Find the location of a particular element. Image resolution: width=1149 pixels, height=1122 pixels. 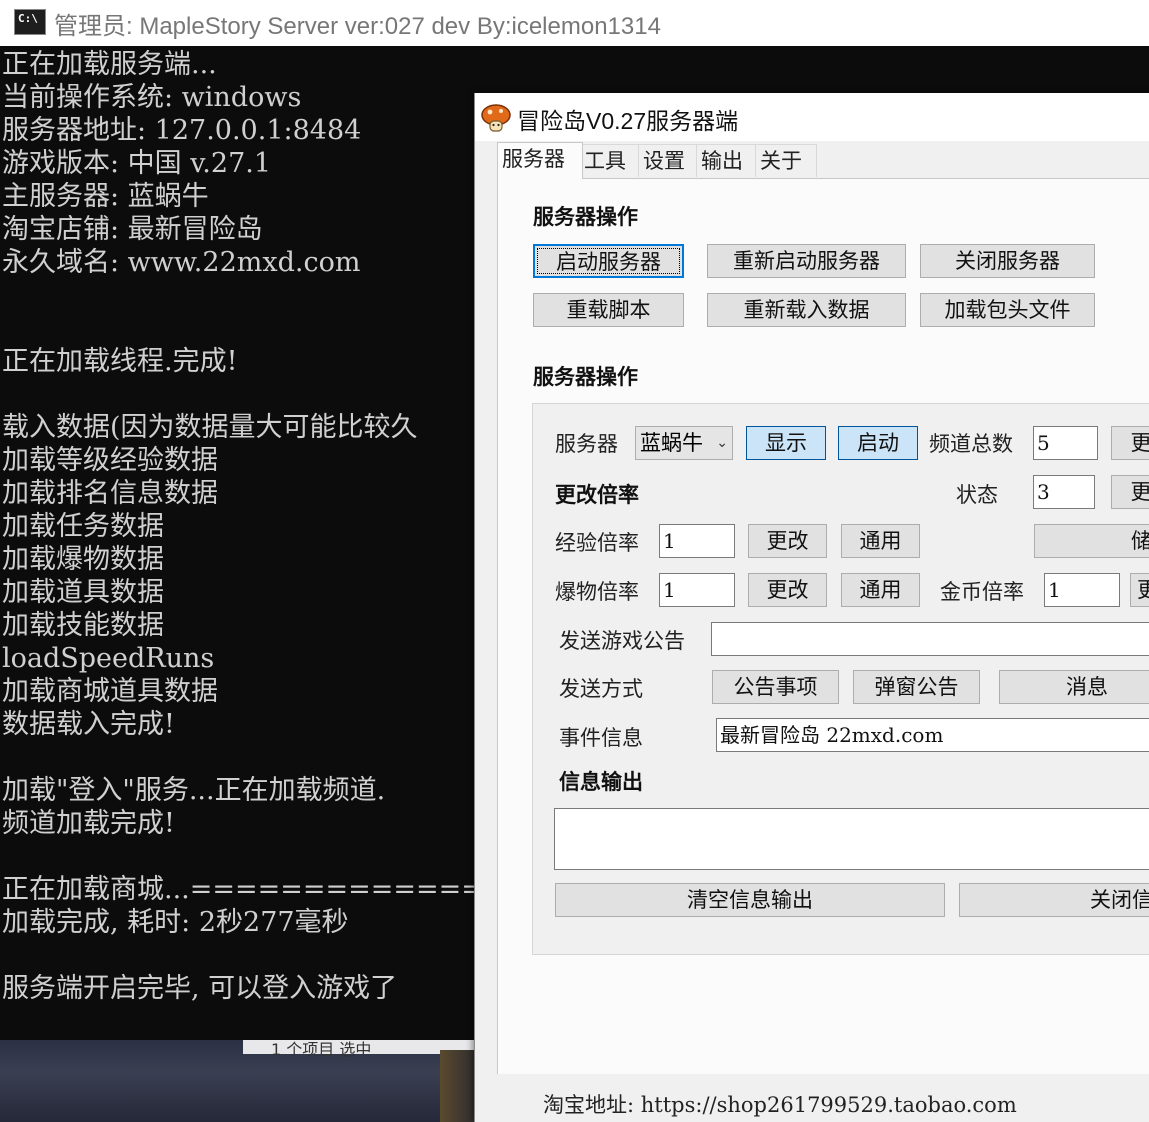

notice-label: 发送游戏公告 is located at coordinates (622, 641).